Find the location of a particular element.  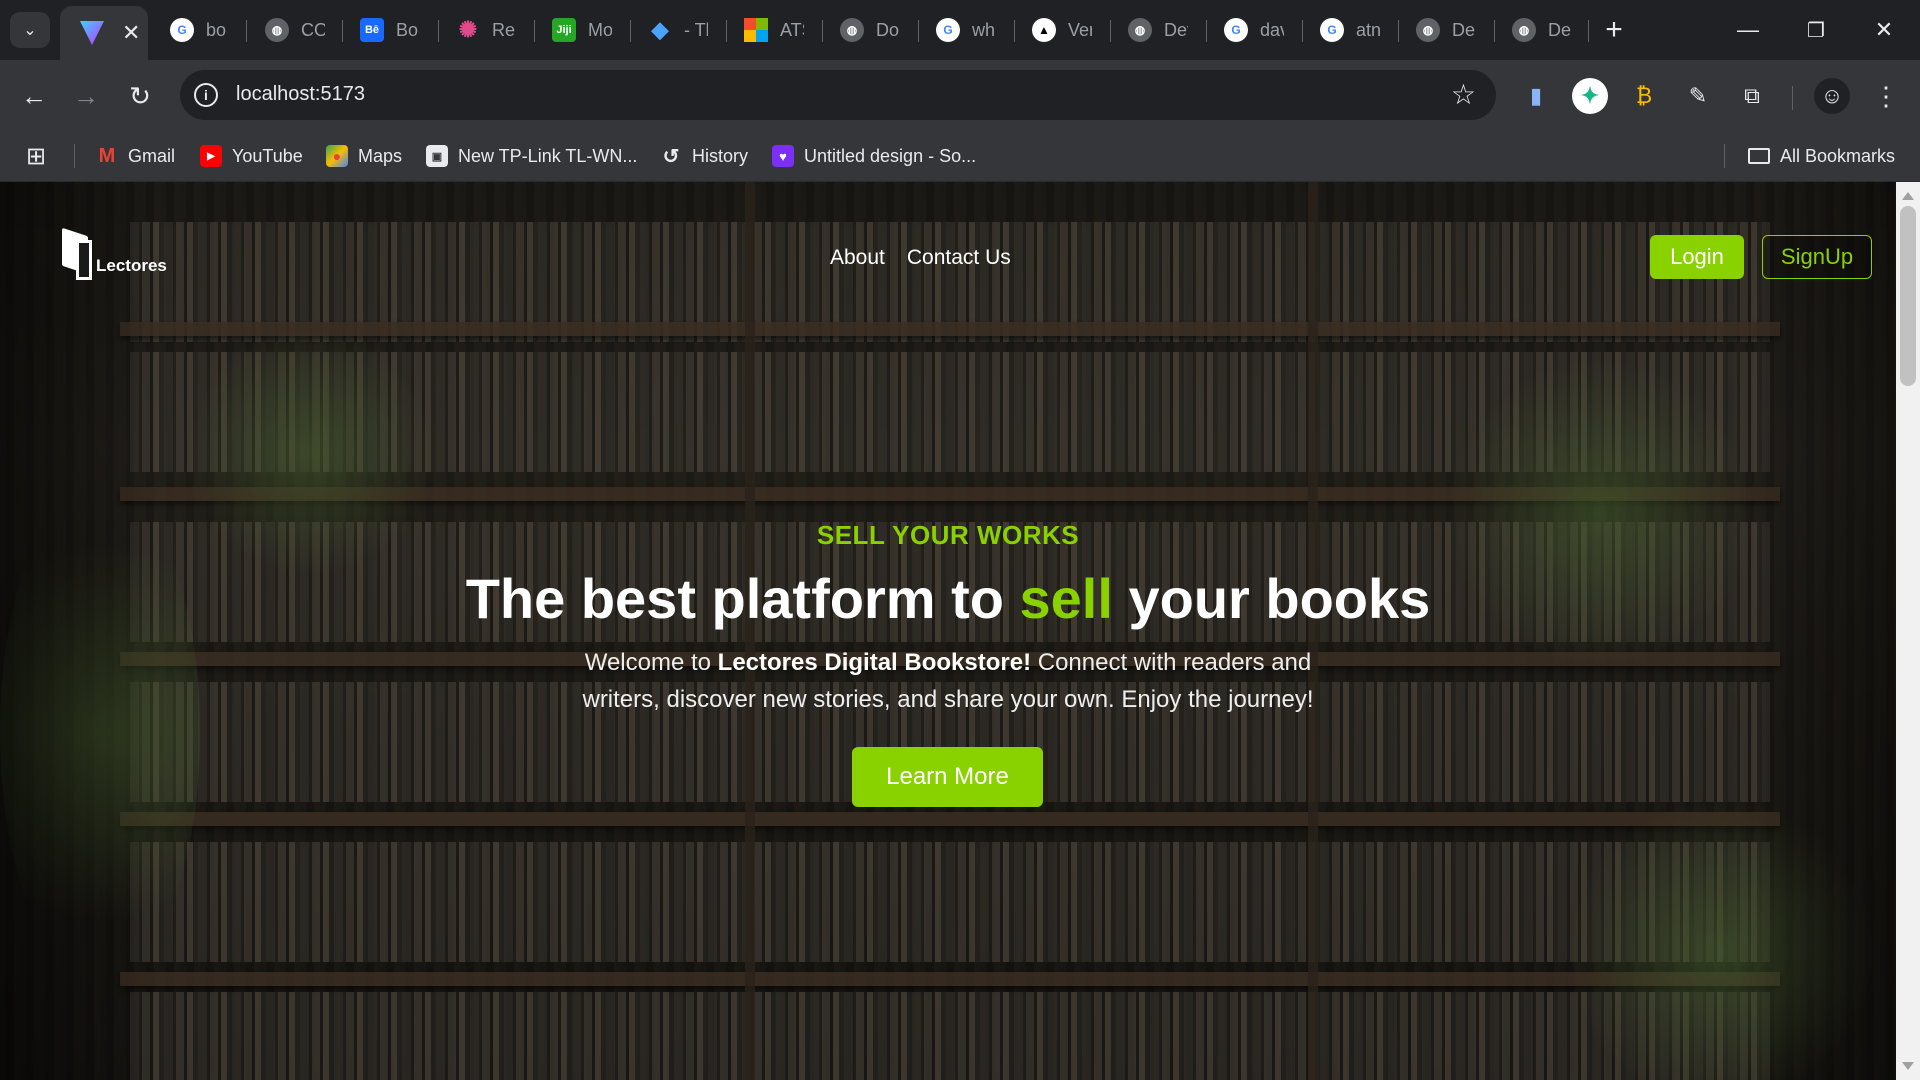

address-bar: i localhost:5173 ☆ is located at coordinates (838, 95).